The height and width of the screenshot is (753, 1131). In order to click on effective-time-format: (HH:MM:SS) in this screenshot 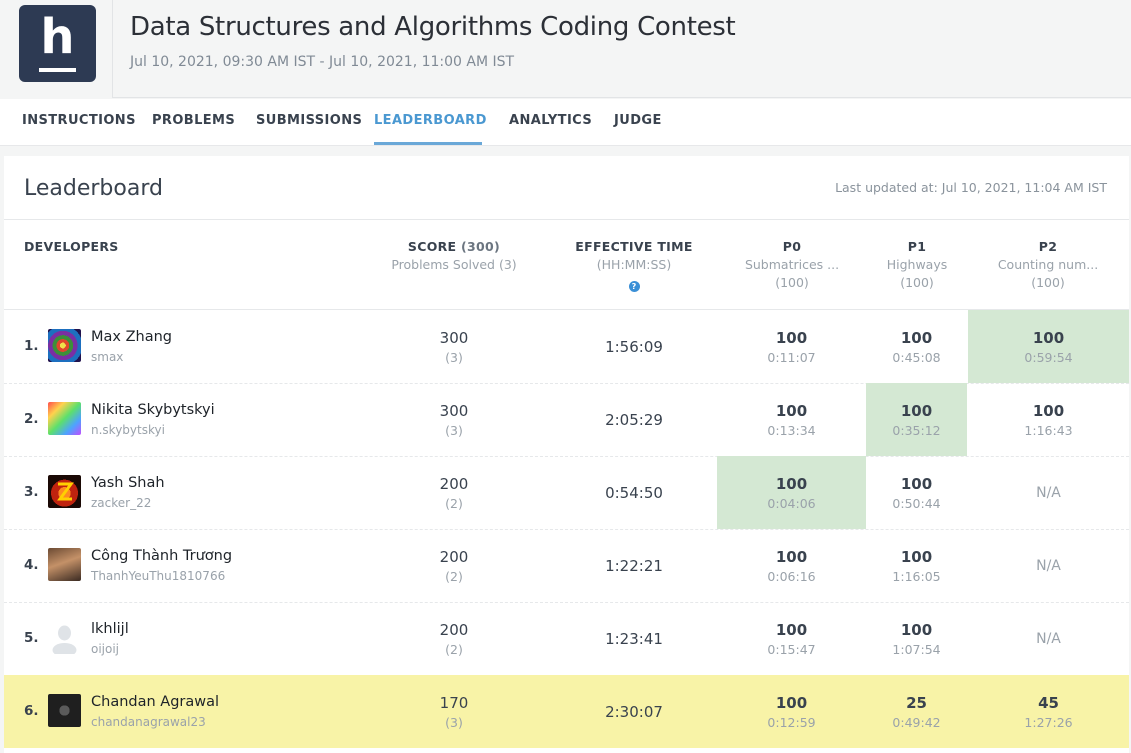, I will do `click(634, 264)`.